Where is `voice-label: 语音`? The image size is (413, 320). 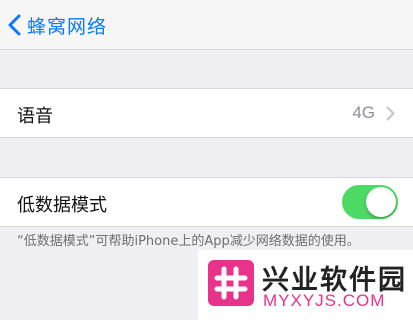
voice-label: 语音 is located at coordinates (35, 116).